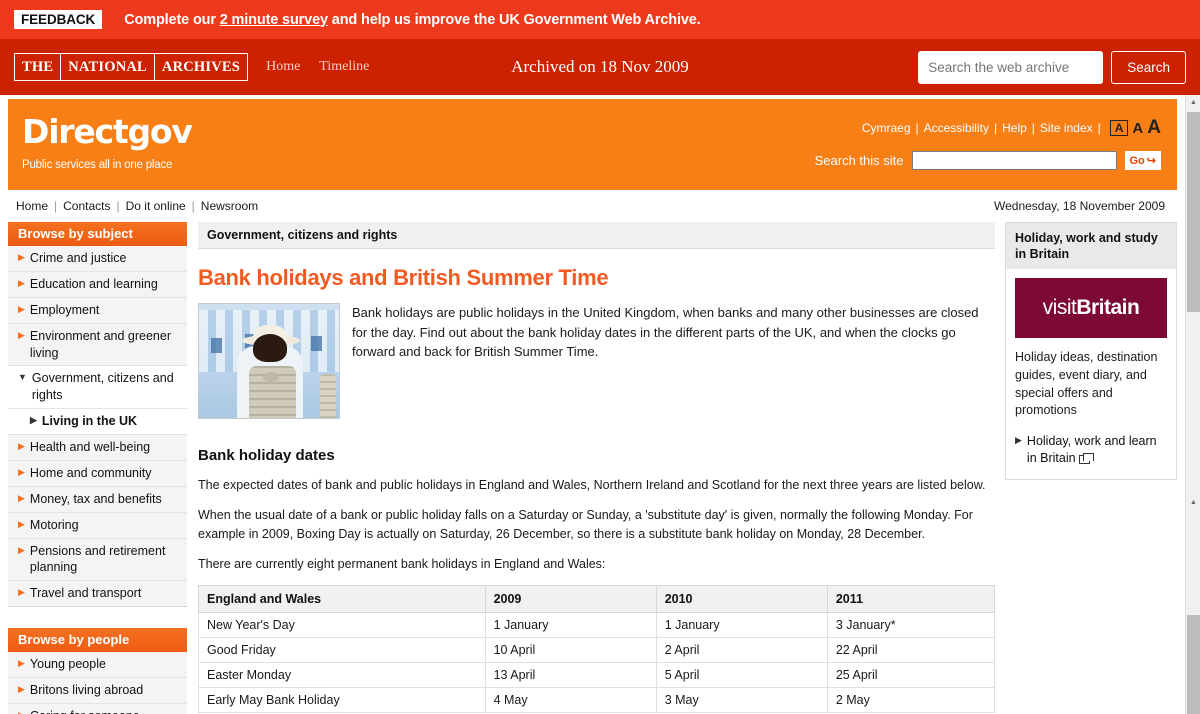 The width and height of the screenshot is (1200, 714). What do you see at coordinates (58, 19) in the screenshot?
I see `feedback-badge: FEEDBACK` at bounding box center [58, 19].